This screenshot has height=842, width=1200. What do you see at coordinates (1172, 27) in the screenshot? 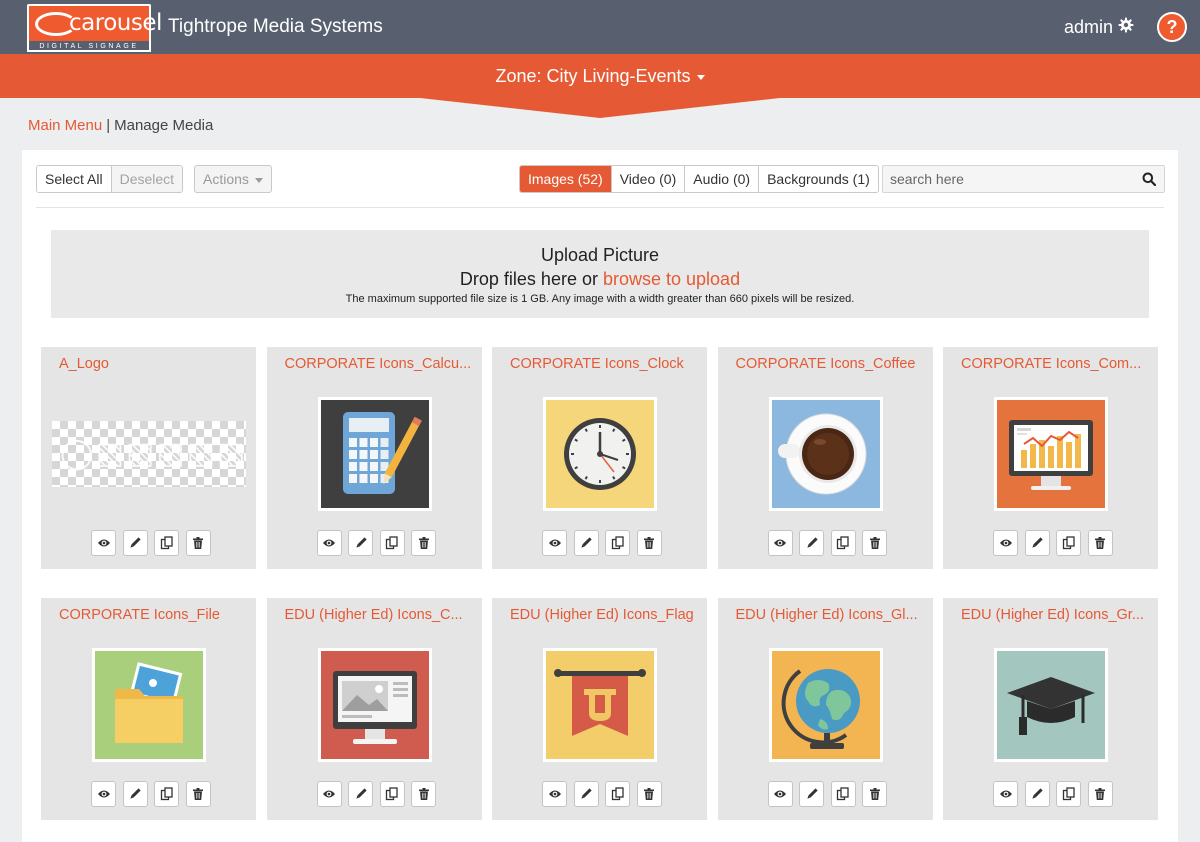
I see `help-button: ?` at bounding box center [1172, 27].